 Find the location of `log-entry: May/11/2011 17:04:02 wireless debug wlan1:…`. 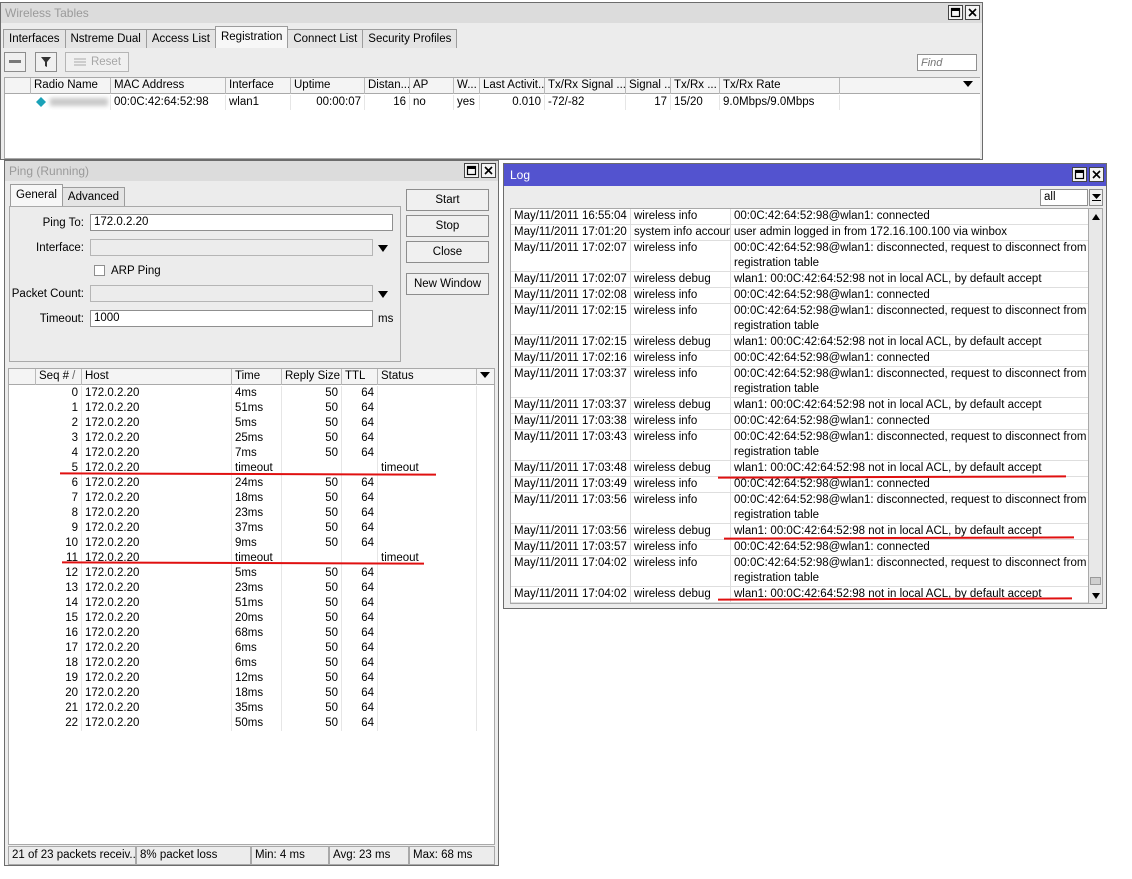

log-entry: May/11/2011 17:04:02 wireless debug wlan1:… is located at coordinates (802, 595).